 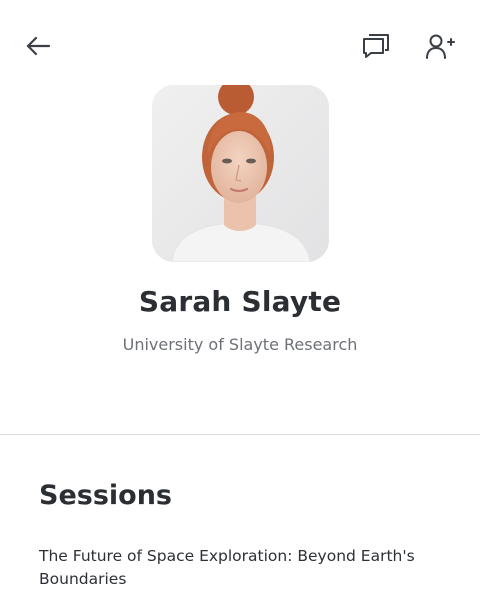 I want to click on profile-affiliation: University of Slayte Research, so click(x=240, y=344).